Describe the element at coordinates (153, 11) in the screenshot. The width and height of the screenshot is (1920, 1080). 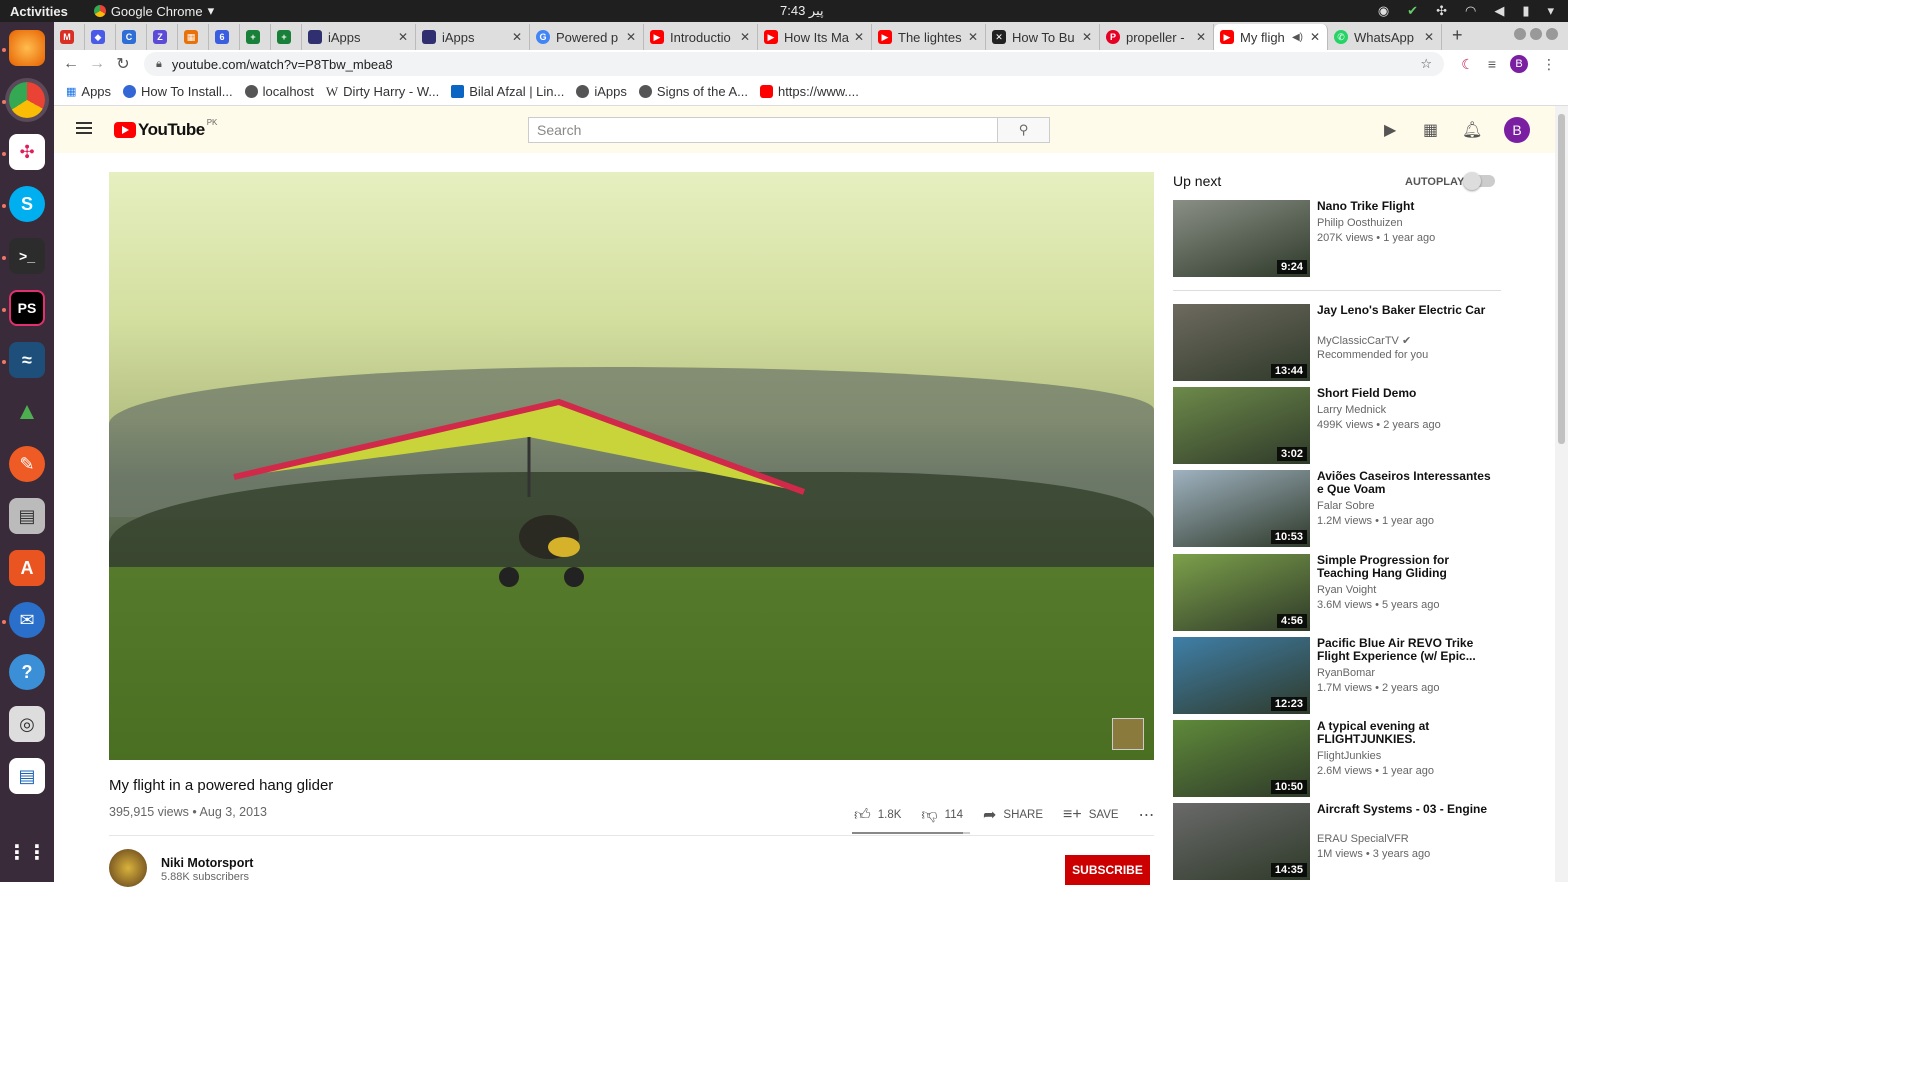
I see `app-menu: Google Chrome ▾` at that location.